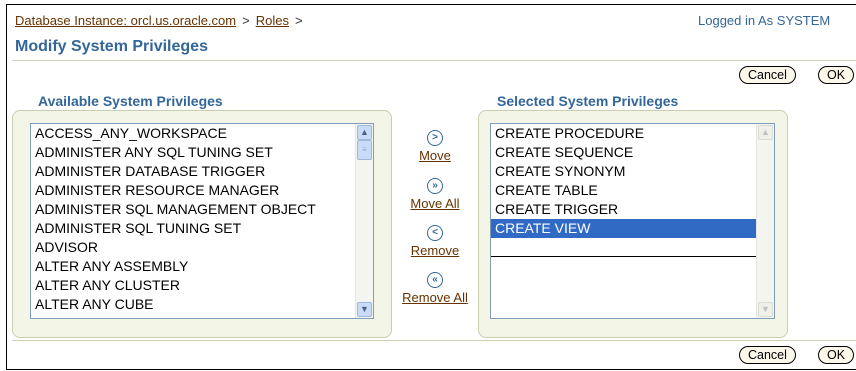 The width and height of the screenshot is (856, 371). What do you see at coordinates (632, 152) in the screenshot?
I see `list-item: CREATE SEQUENCE` at bounding box center [632, 152].